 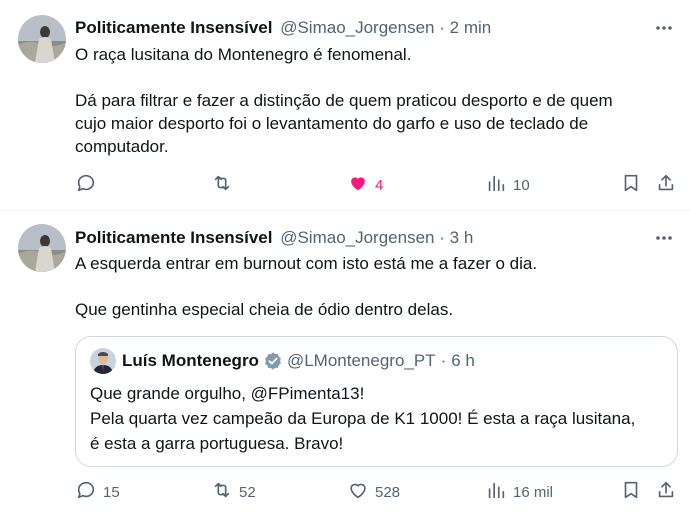 I want to click on quote-avatar, so click(x=103, y=361).